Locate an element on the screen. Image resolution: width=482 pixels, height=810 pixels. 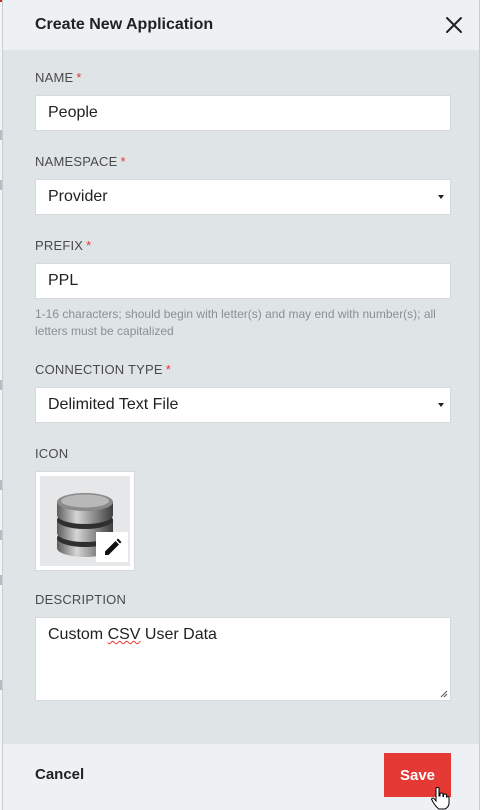
icon-picker is located at coordinates (85, 521).